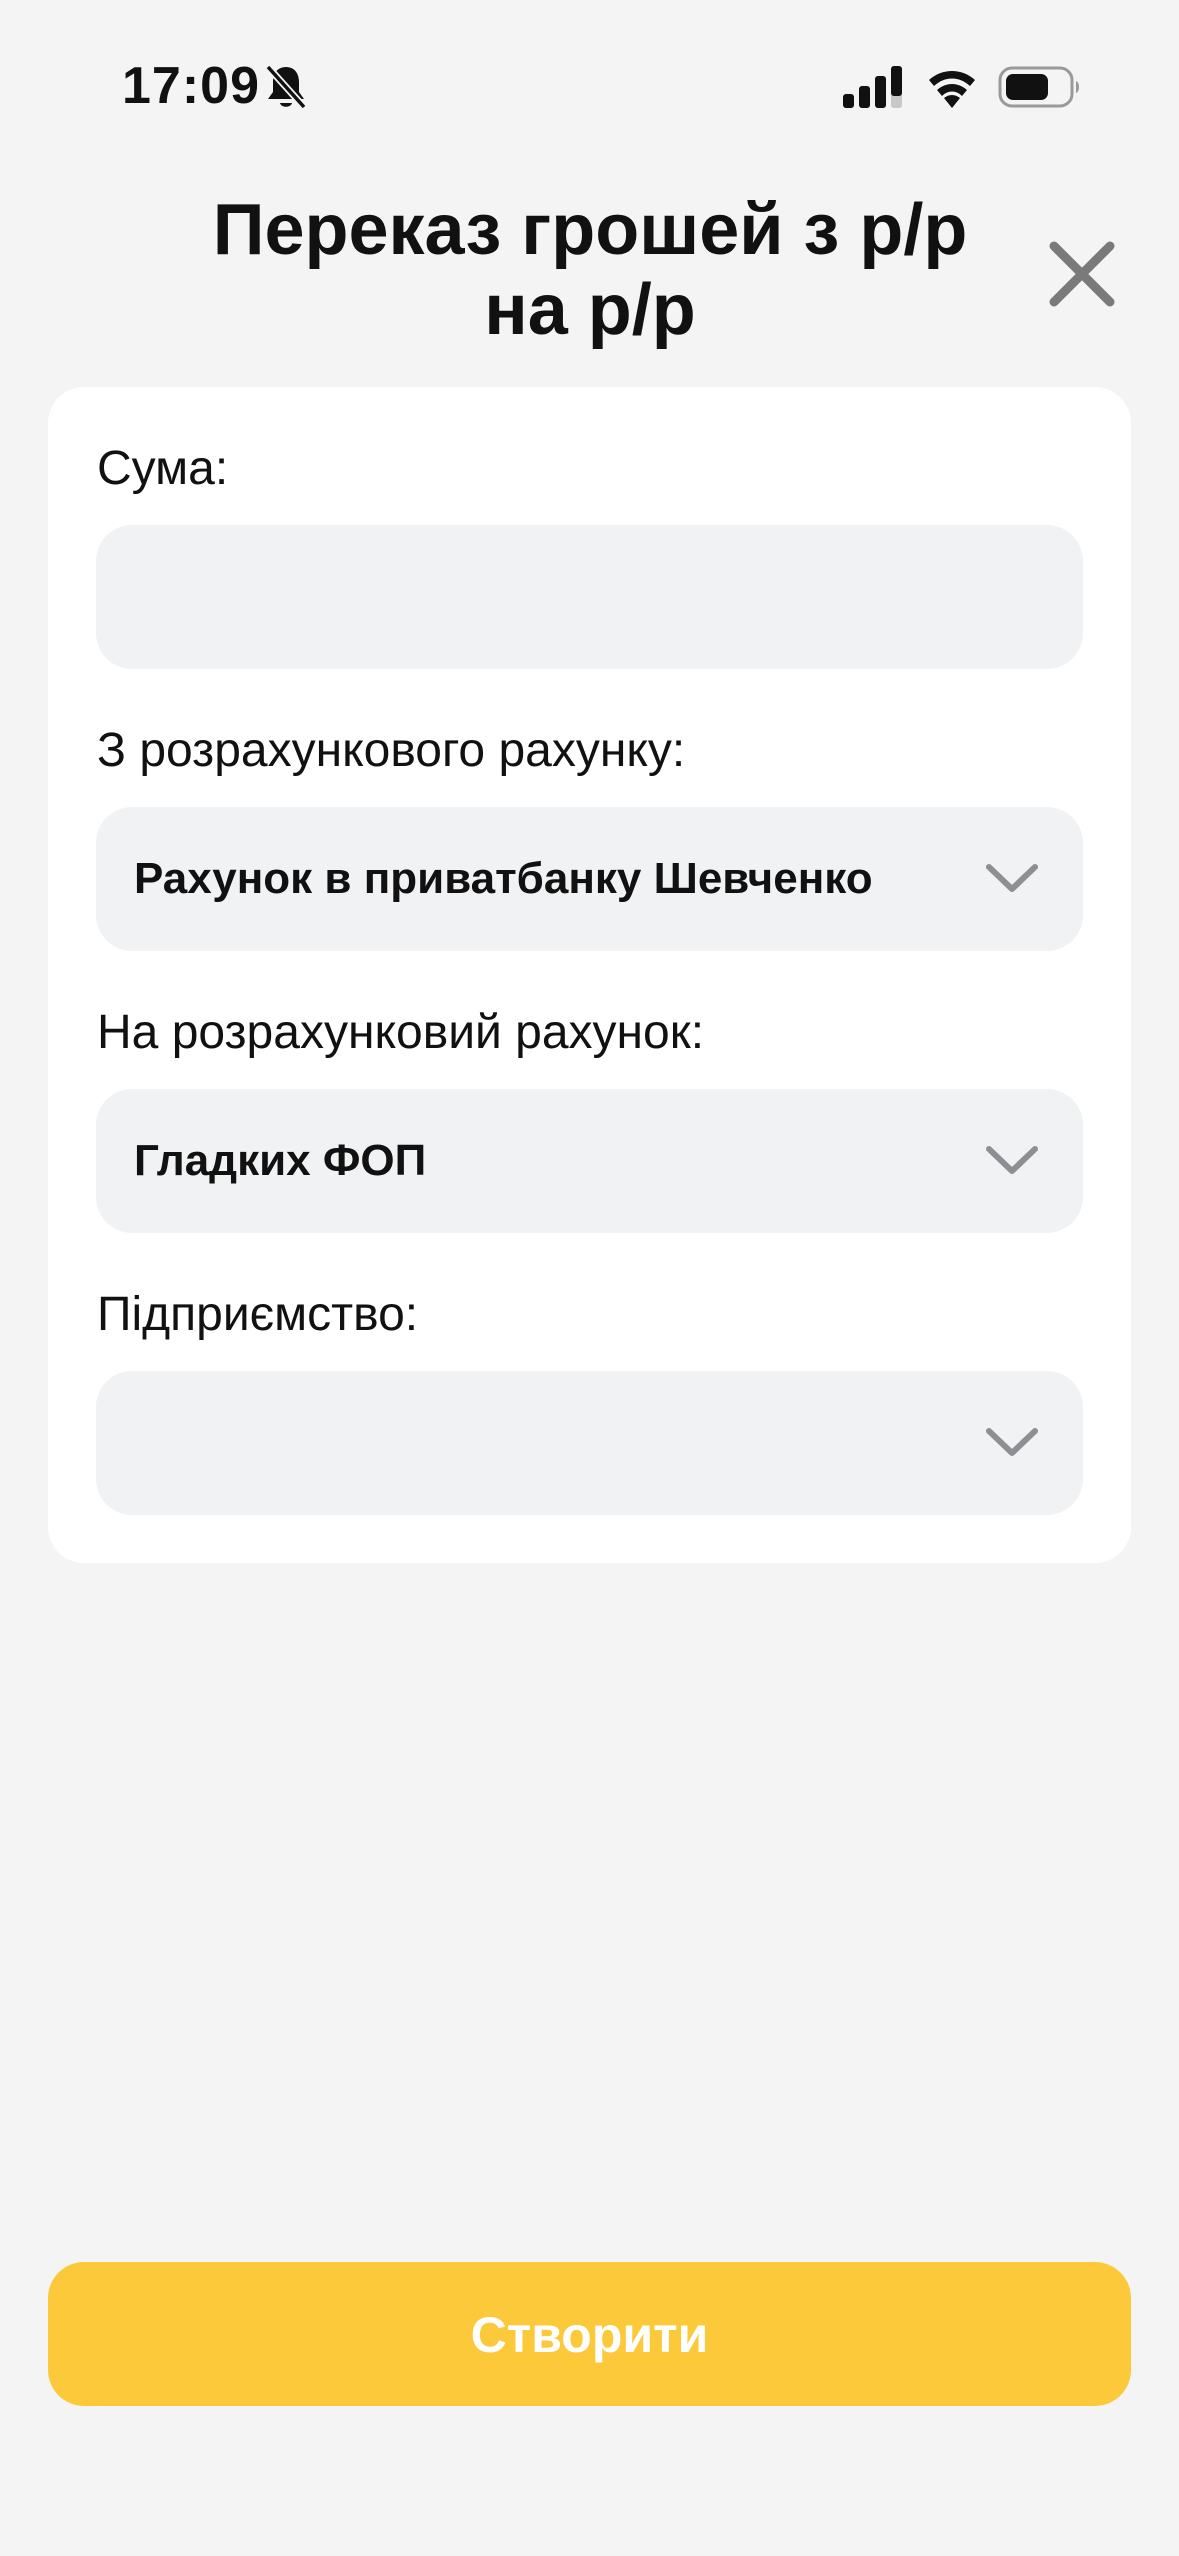 Image resolution: width=1179 pixels, height=2556 pixels. I want to click on status-bar: 17:09, so click(589, 85).